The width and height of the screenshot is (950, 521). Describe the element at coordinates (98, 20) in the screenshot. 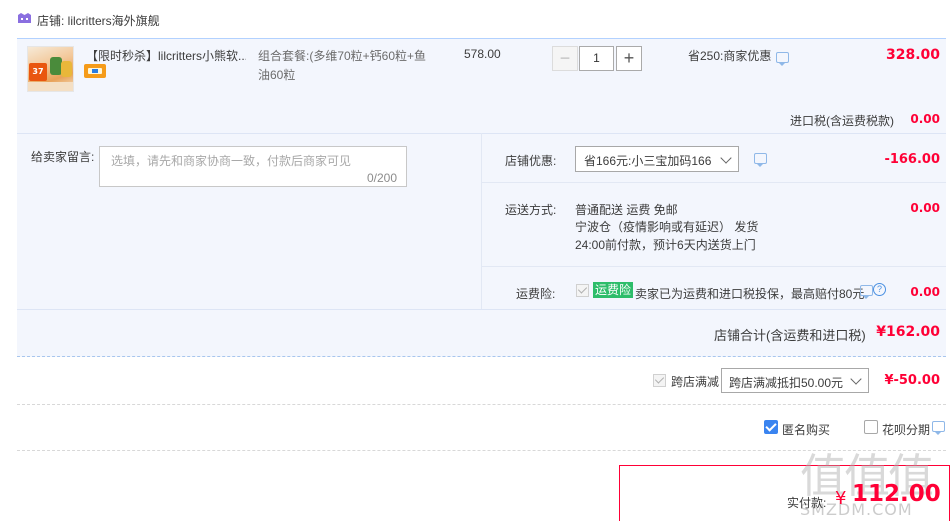

I see `shop-name: 店铺: lilcritters海外旗舰` at that location.